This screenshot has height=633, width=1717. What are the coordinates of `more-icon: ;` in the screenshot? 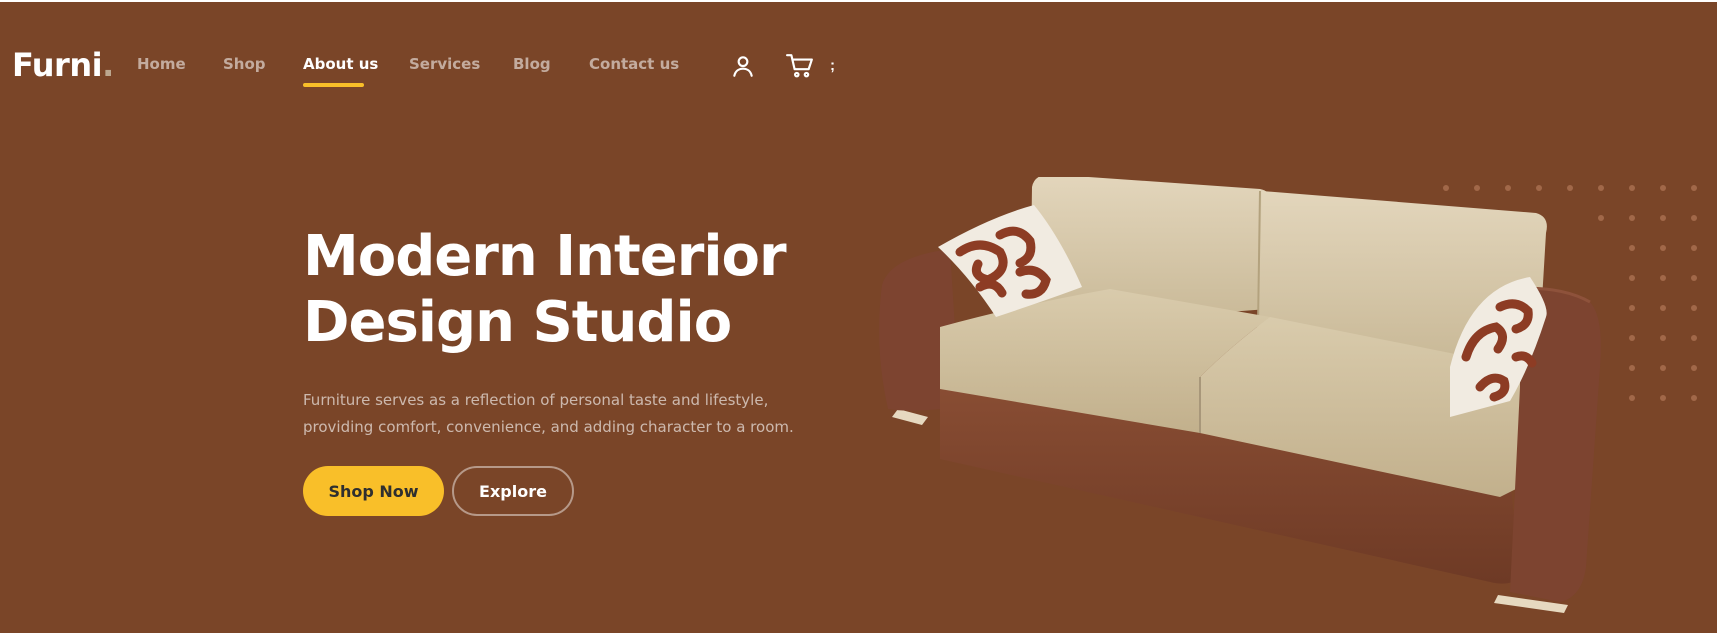 It's located at (834, 65).